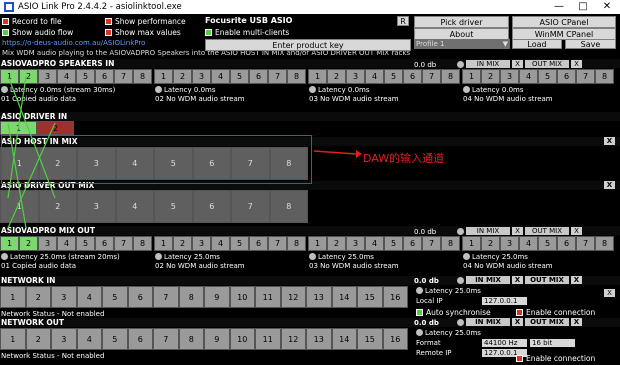 This screenshot has width=620, height=365. I want to click on network_in-channel: 14, so click(344, 297).